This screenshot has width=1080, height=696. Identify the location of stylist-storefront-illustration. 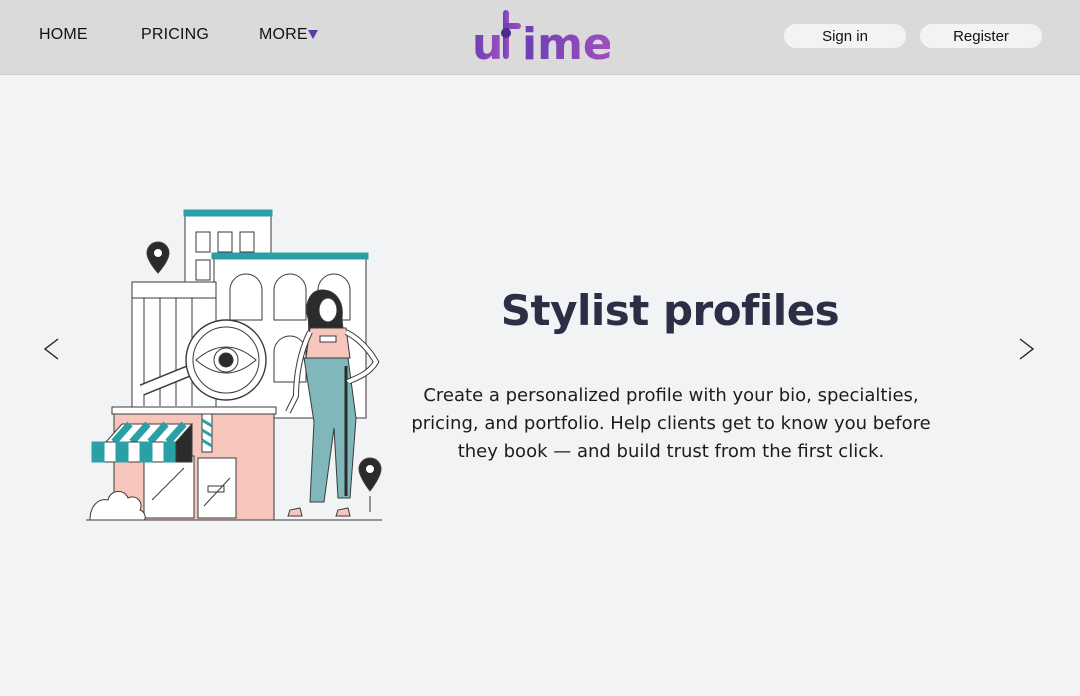
(234, 365).